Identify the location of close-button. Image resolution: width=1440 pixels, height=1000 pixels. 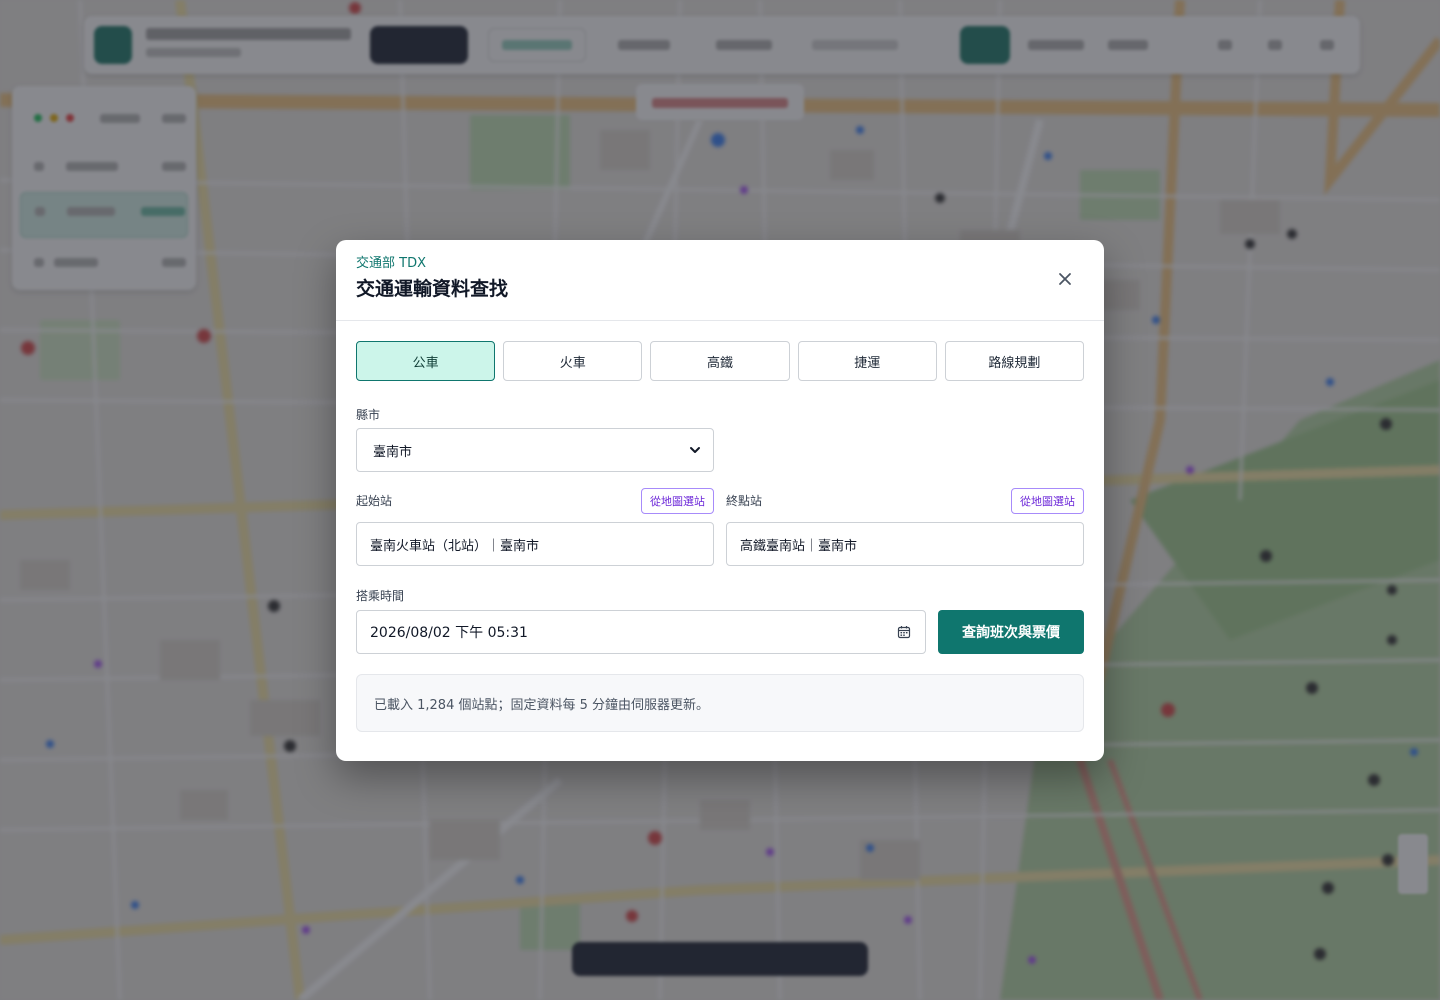
(1065, 279).